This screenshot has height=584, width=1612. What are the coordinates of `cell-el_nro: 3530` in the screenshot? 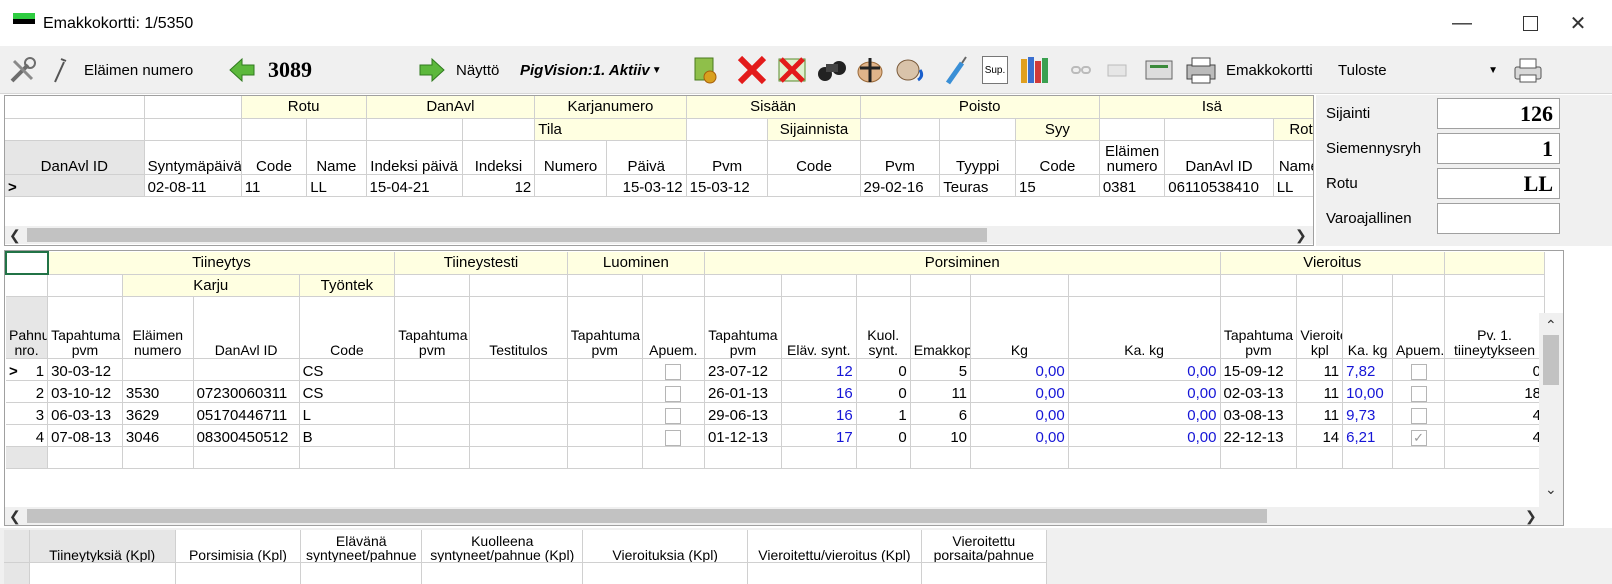 It's located at (158, 391).